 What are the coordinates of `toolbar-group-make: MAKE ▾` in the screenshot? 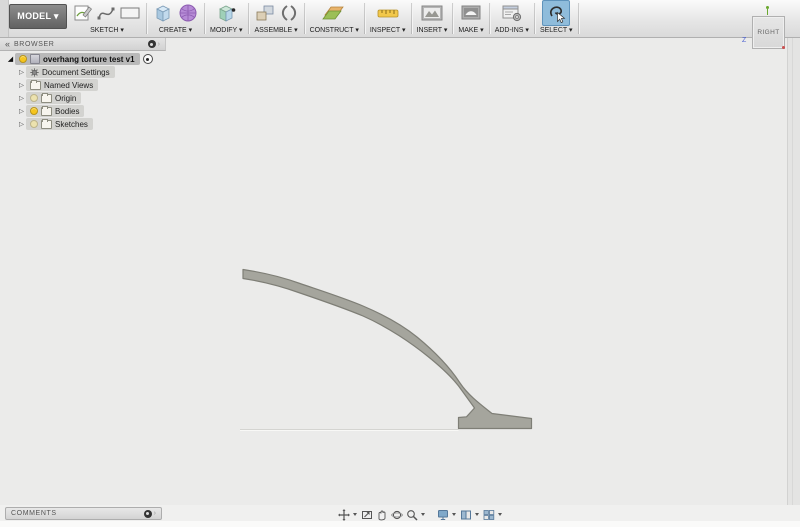 It's located at (470, 18).